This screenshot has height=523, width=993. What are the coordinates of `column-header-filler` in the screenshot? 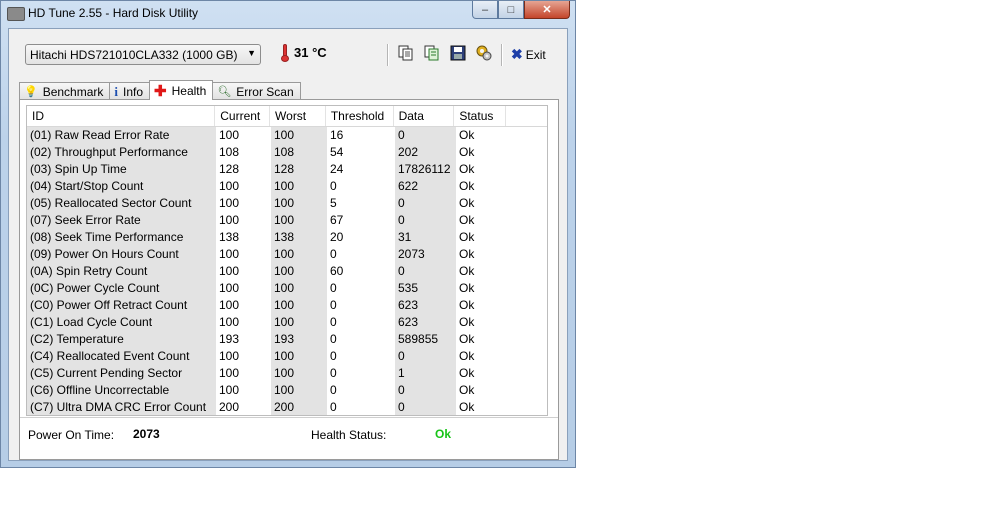 It's located at (526, 116).